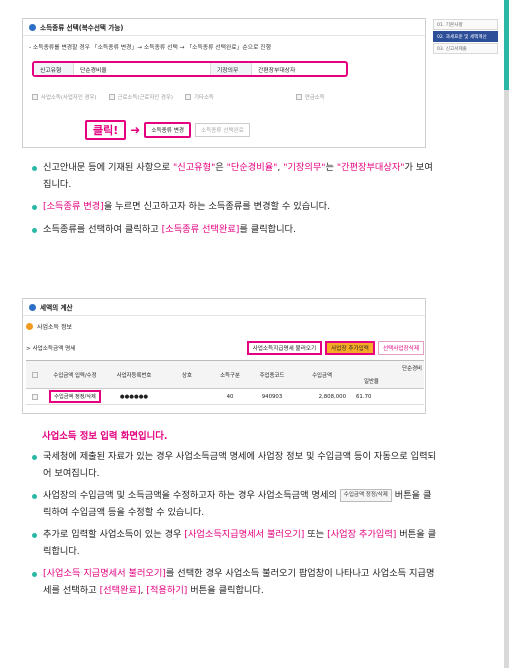  I want to click on biz-income-subtitle: 사업소득 정보, so click(55, 327).